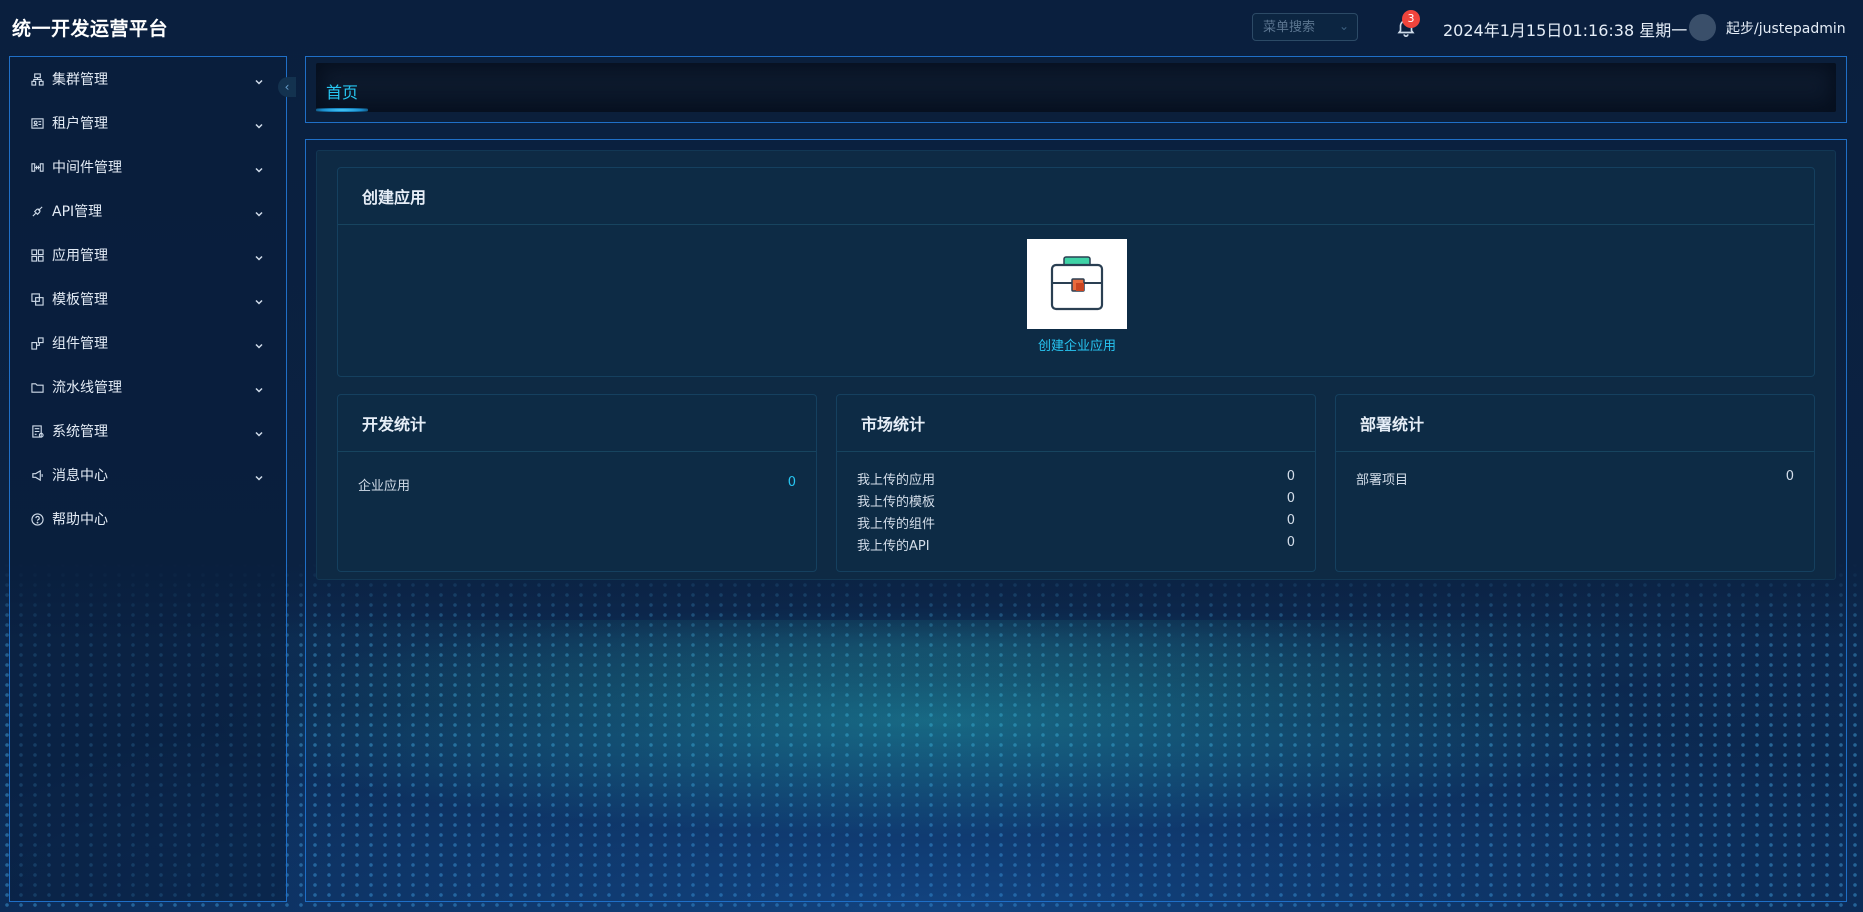 The image size is (1863, 912). What do you see at coordinates (893, 546) in the screenshot?
I see `stats-label: 我上传的API` at bounding box center [893, 546].